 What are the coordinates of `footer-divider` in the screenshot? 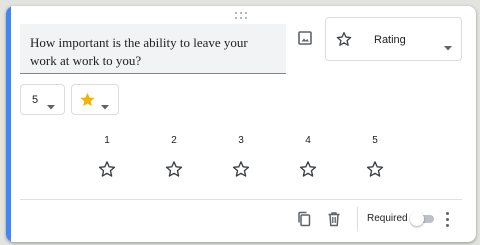 It's located at (241, 199).